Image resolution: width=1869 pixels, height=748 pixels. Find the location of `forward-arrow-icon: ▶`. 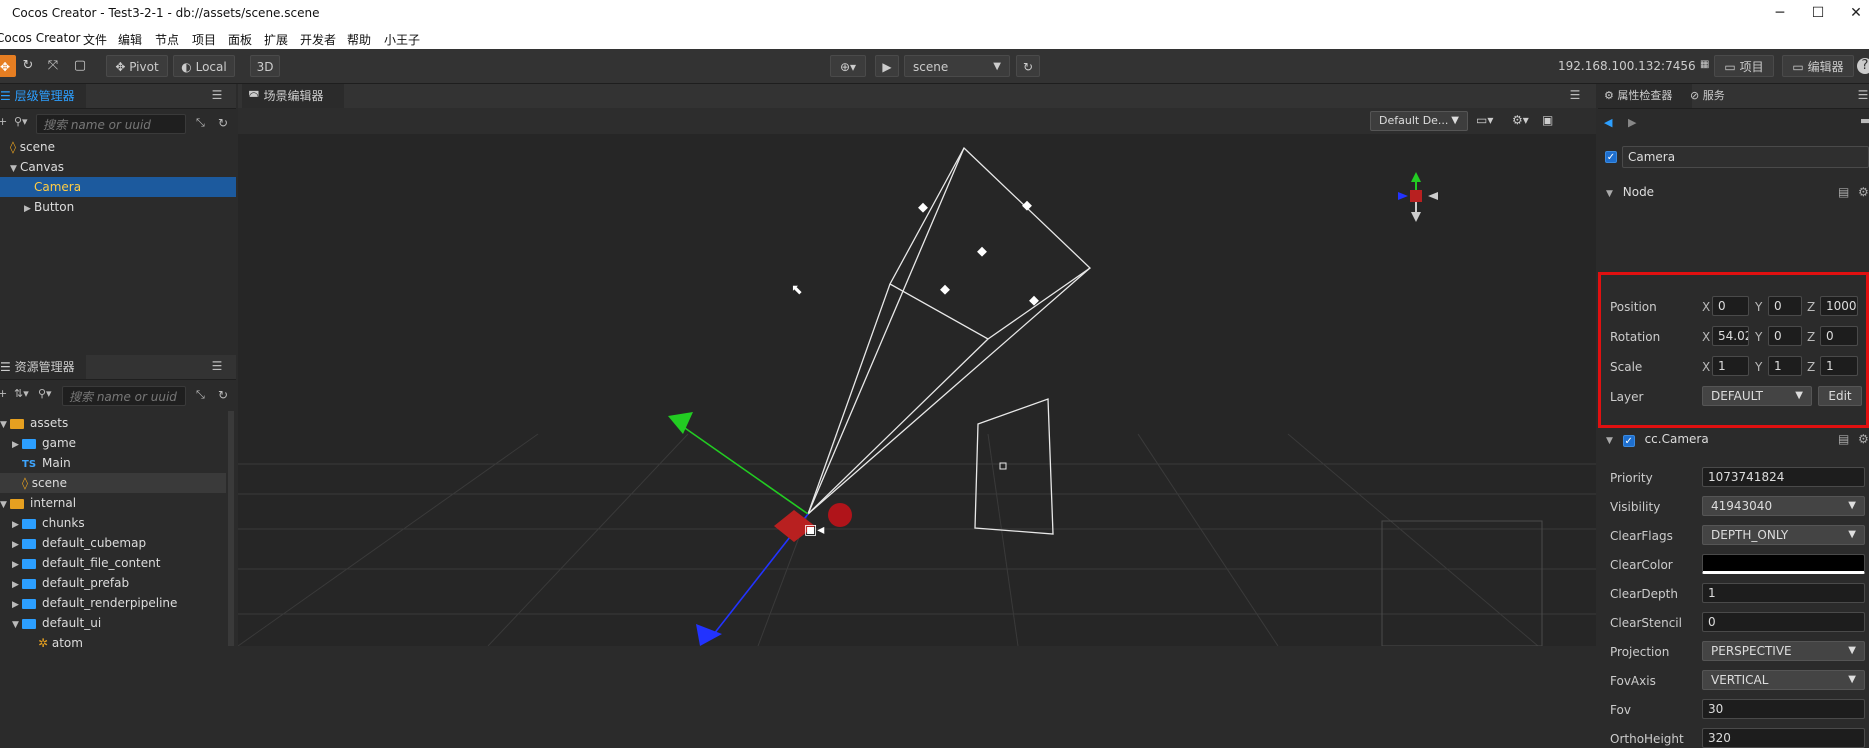

forward-arrow-icon: ▶ is located at coordinates (1632, 122).